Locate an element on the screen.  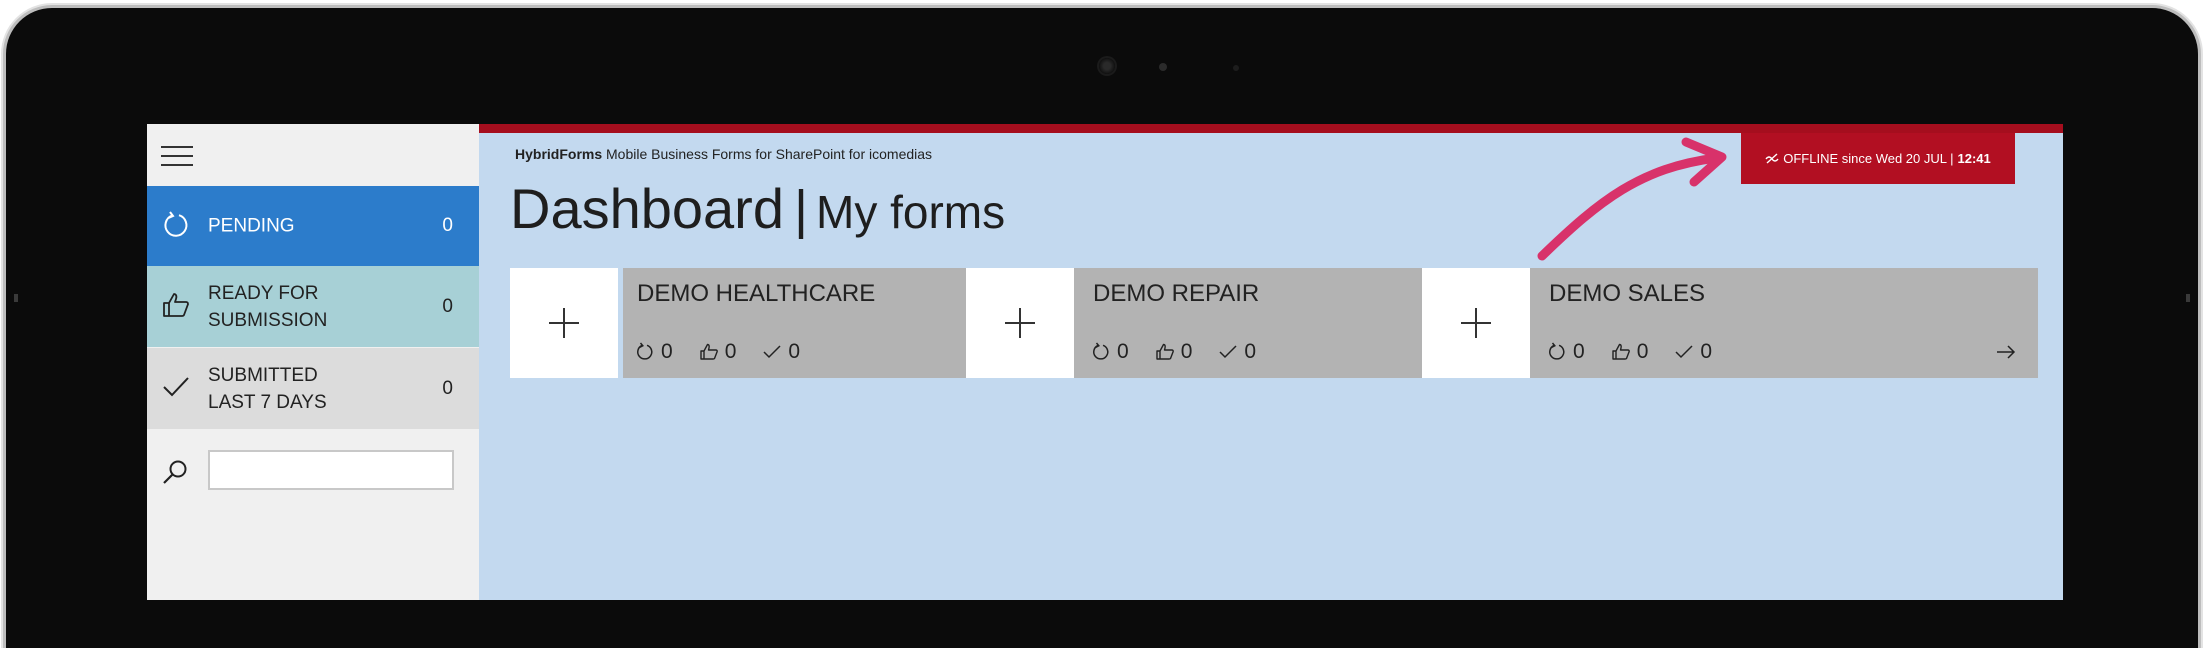
offline-text: OFFLINE since Wed 20 JUL | is located at coordinates (1868, 158).